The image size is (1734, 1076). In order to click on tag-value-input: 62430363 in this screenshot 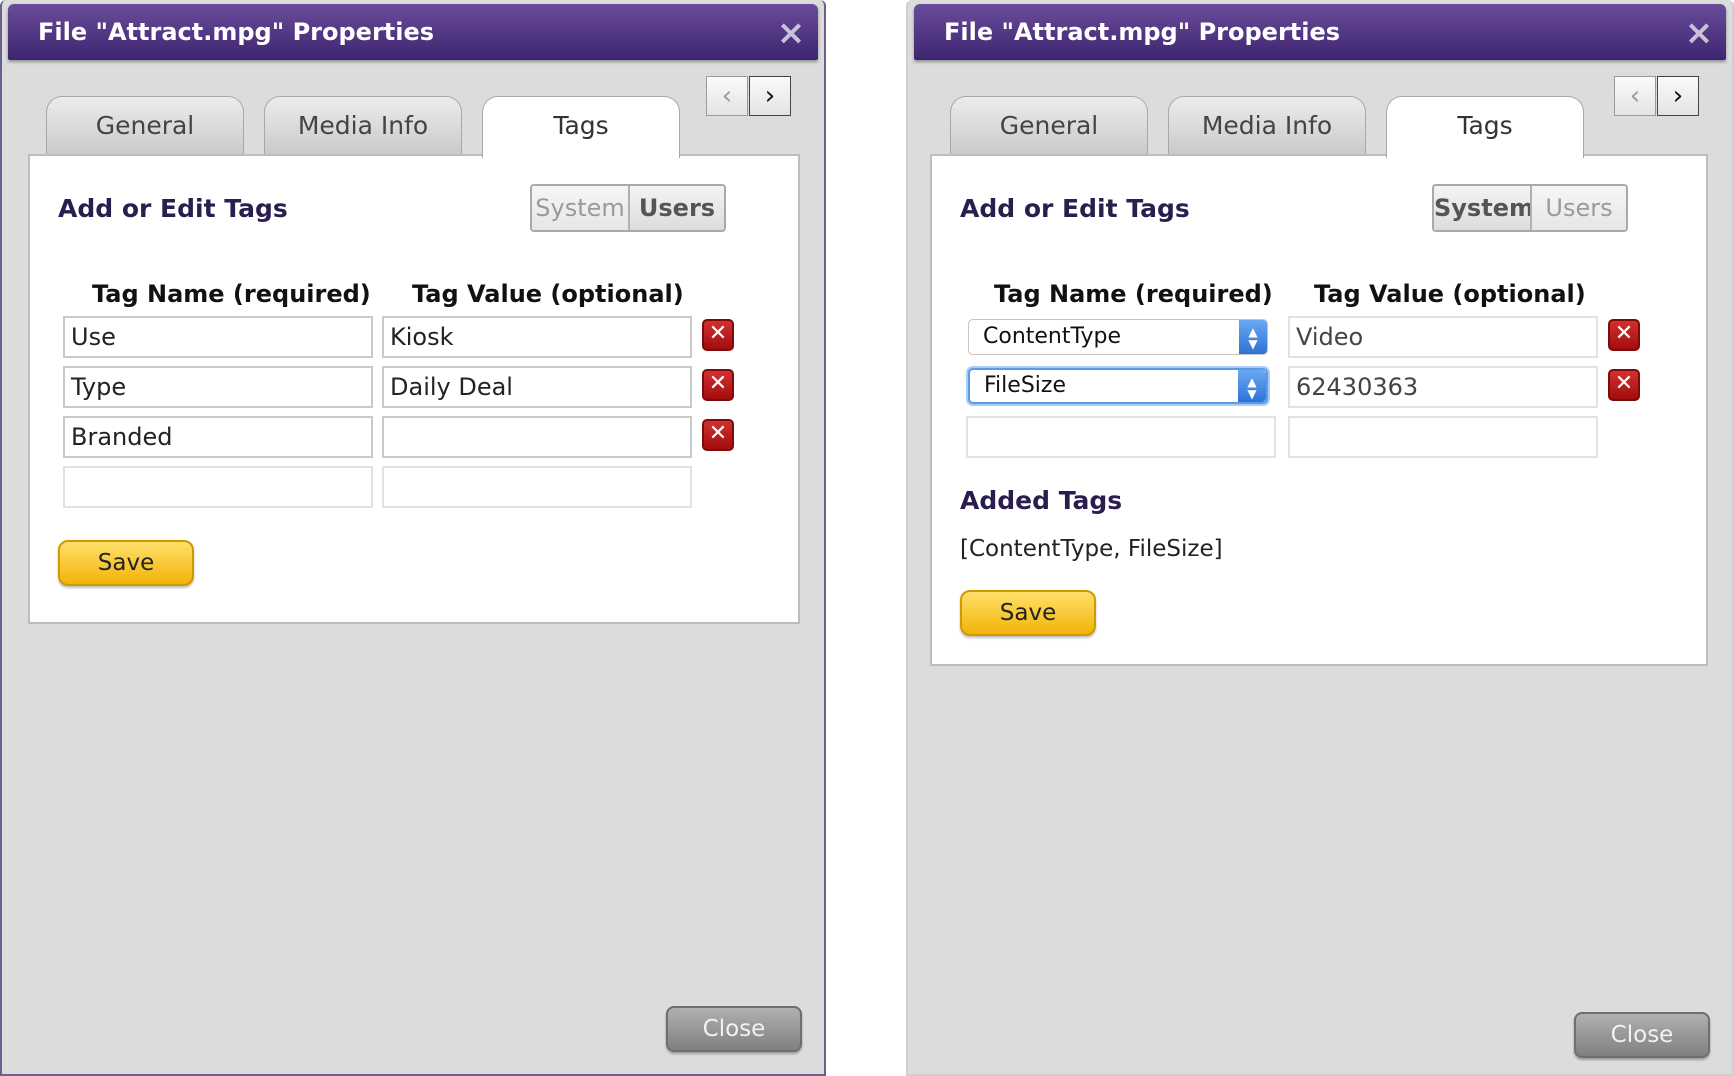, I will do `click(1443, 387)`.